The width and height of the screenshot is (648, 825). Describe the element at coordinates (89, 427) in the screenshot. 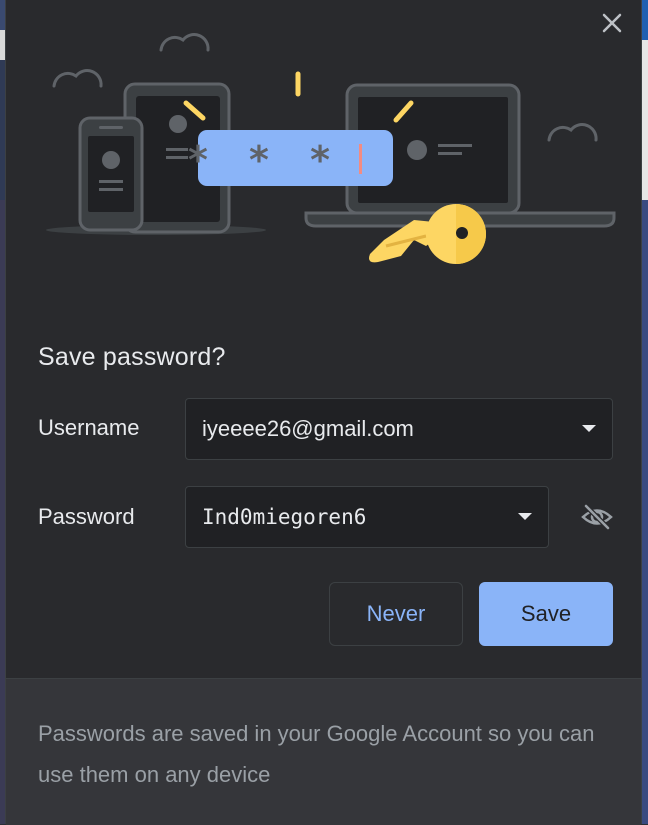

I see `username-label: Username` at that location.